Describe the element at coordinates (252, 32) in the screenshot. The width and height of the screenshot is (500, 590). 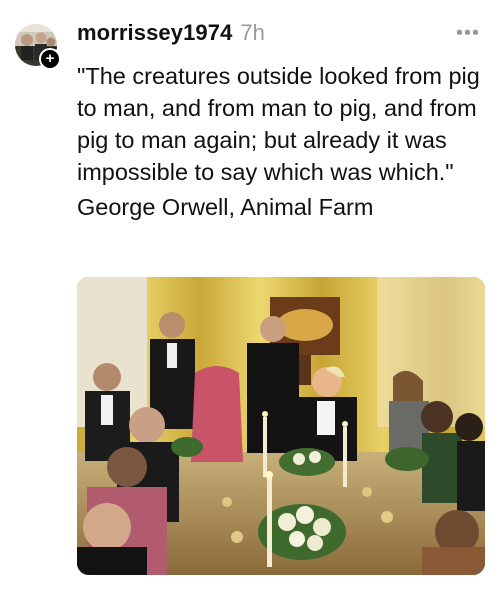
I see `timestamp: 7h` at that location.